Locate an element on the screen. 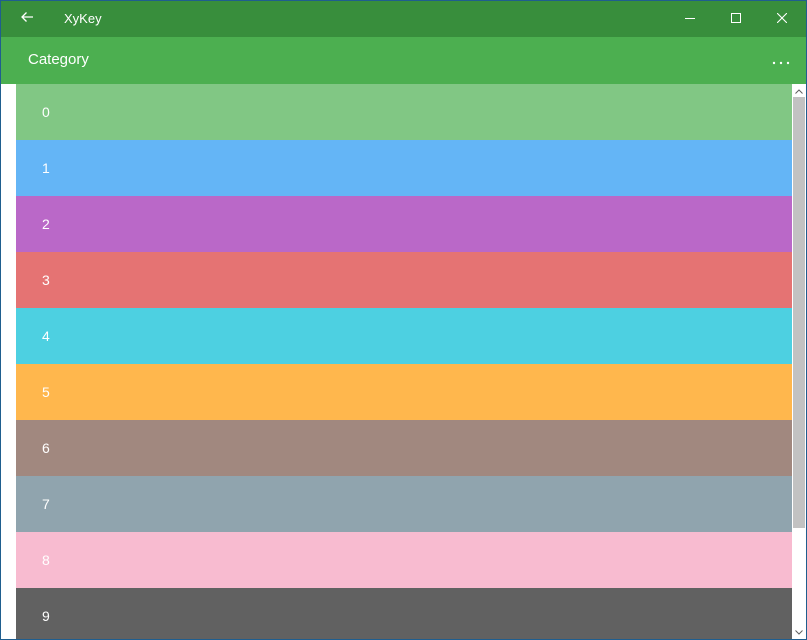 This screenshot has width=807, height=640. category-item-4: 4 is located at coordinates (404, 336).